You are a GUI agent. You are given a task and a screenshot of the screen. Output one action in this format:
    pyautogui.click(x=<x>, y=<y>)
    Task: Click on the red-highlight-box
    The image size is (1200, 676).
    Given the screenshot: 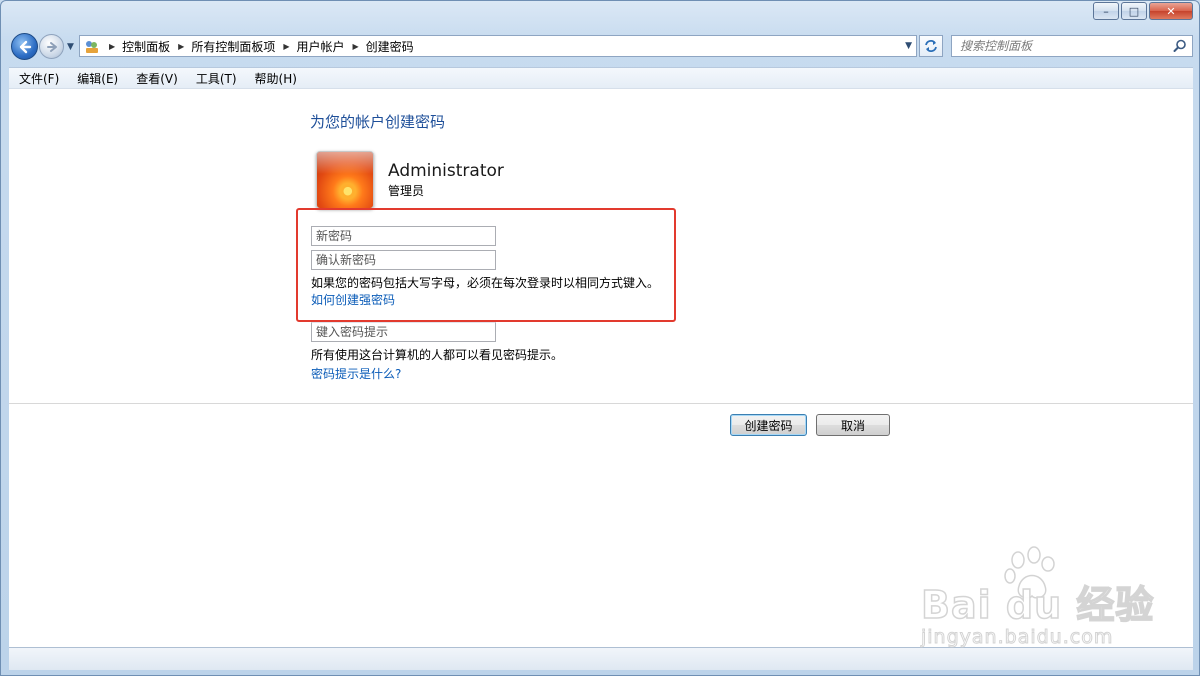 What is the action you would take?
    pyautogui.click(x=486, y=265)
    